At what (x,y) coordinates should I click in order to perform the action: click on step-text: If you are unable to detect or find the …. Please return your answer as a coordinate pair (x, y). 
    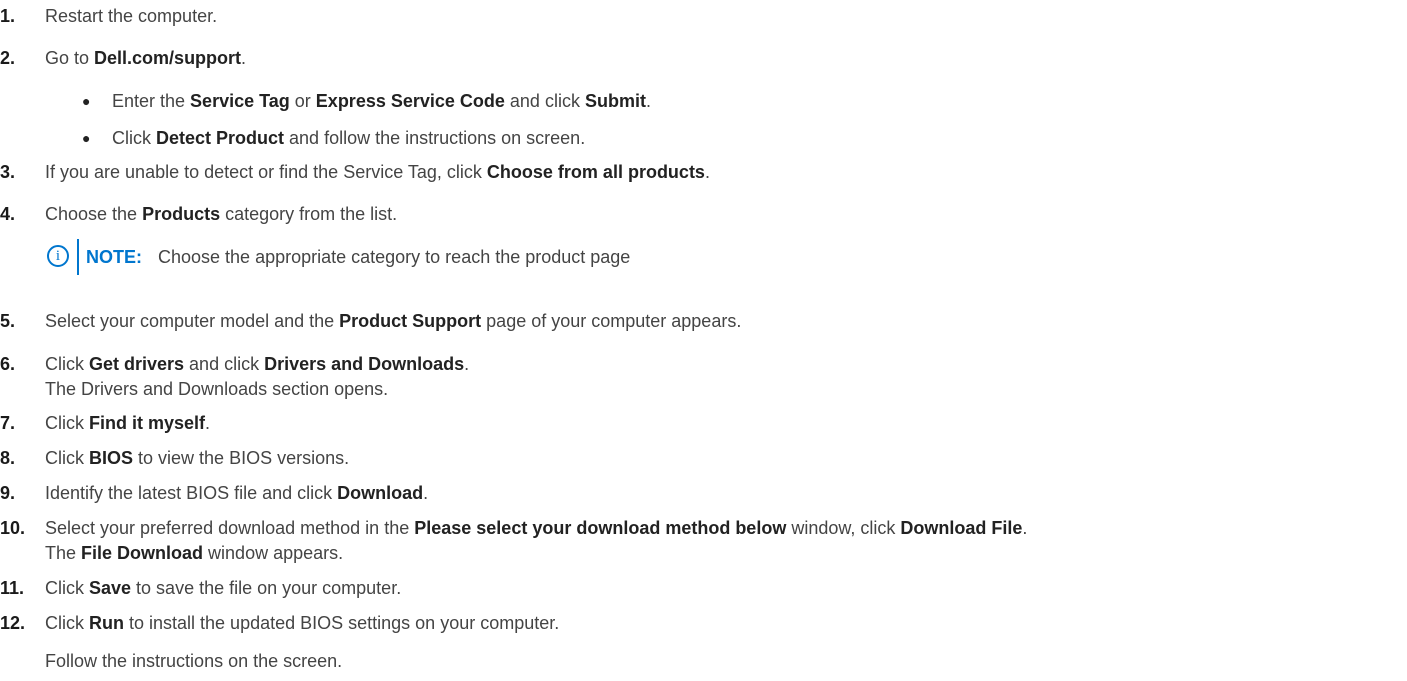
    Looking at the image, I should click on (377, 172).